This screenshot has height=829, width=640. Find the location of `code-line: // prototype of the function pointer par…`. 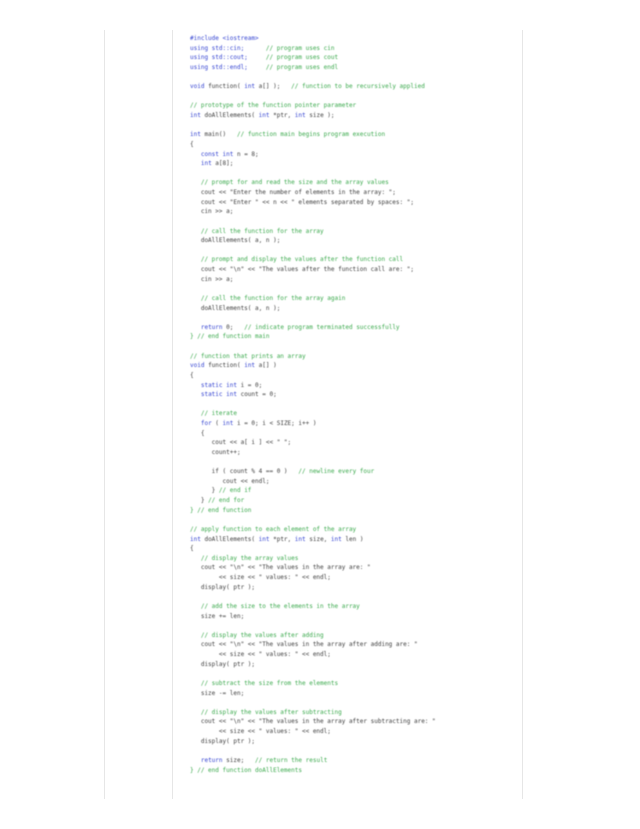

code-line: // prototype of the function pointer par… is located at coordinates (355, 106).